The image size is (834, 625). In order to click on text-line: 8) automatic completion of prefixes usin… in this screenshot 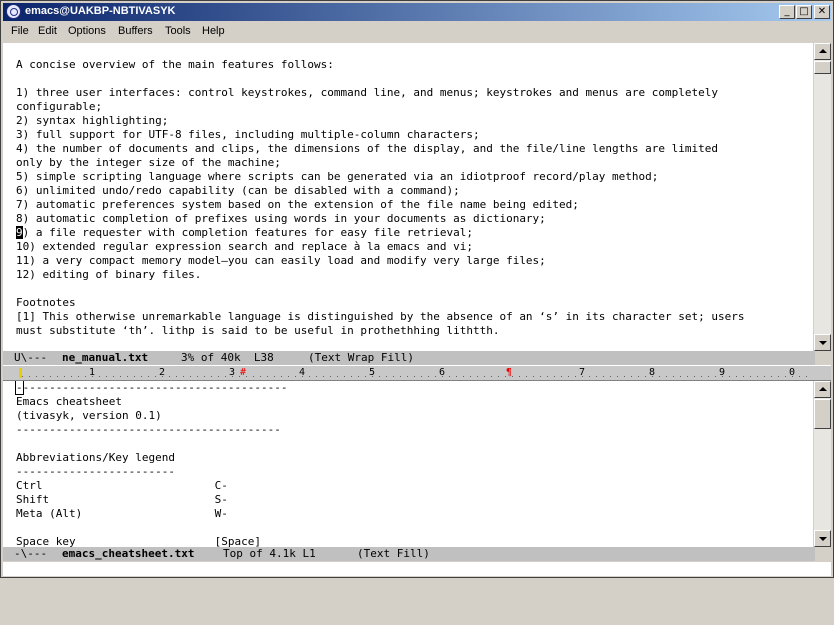, I will do `click(281, 218)`.